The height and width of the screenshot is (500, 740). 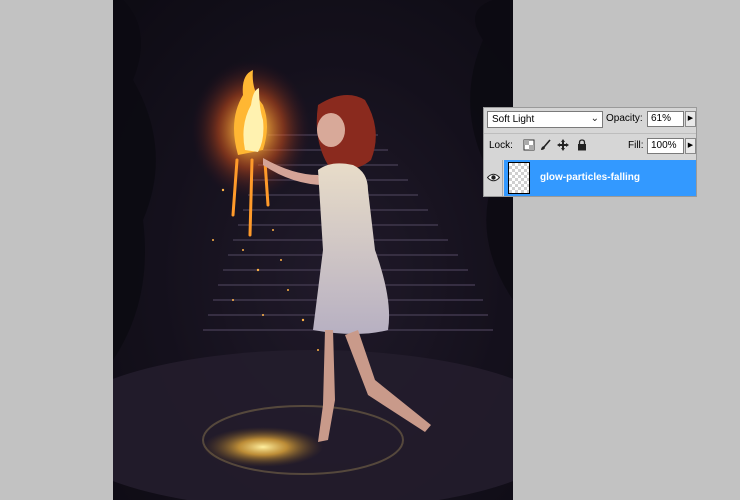 I want to click on fill-slider-button: ▶, so click(x=690, y=146).